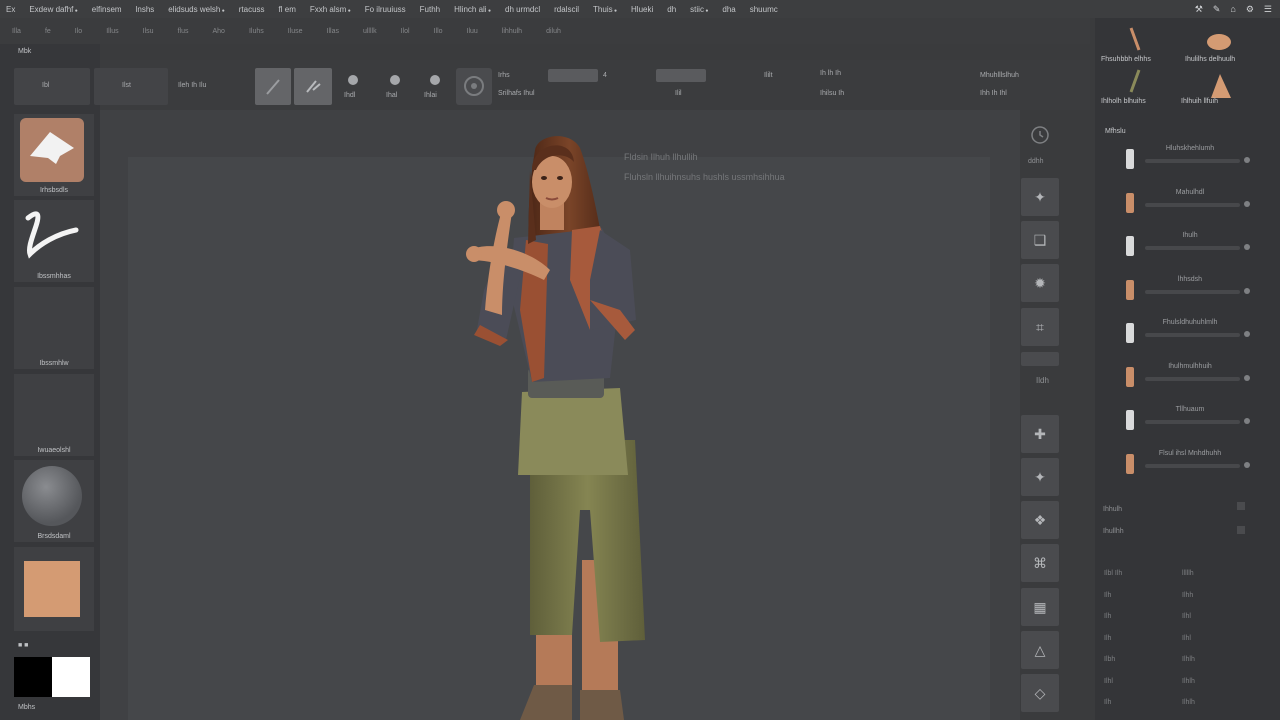 This screenshot has height=720, width=1280. I want to click on submenu-item: ullllk, so click(370, 31).